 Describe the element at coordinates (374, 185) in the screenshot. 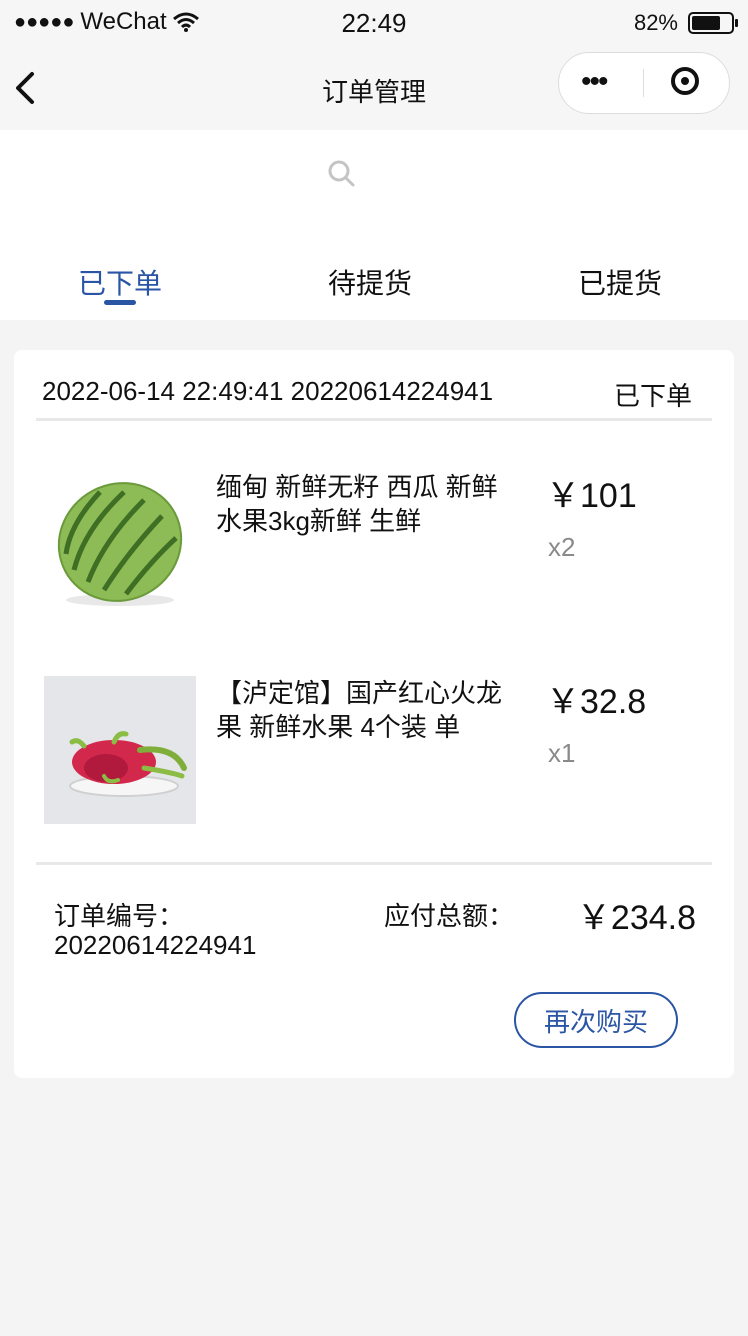

I see `search-area` at that location.